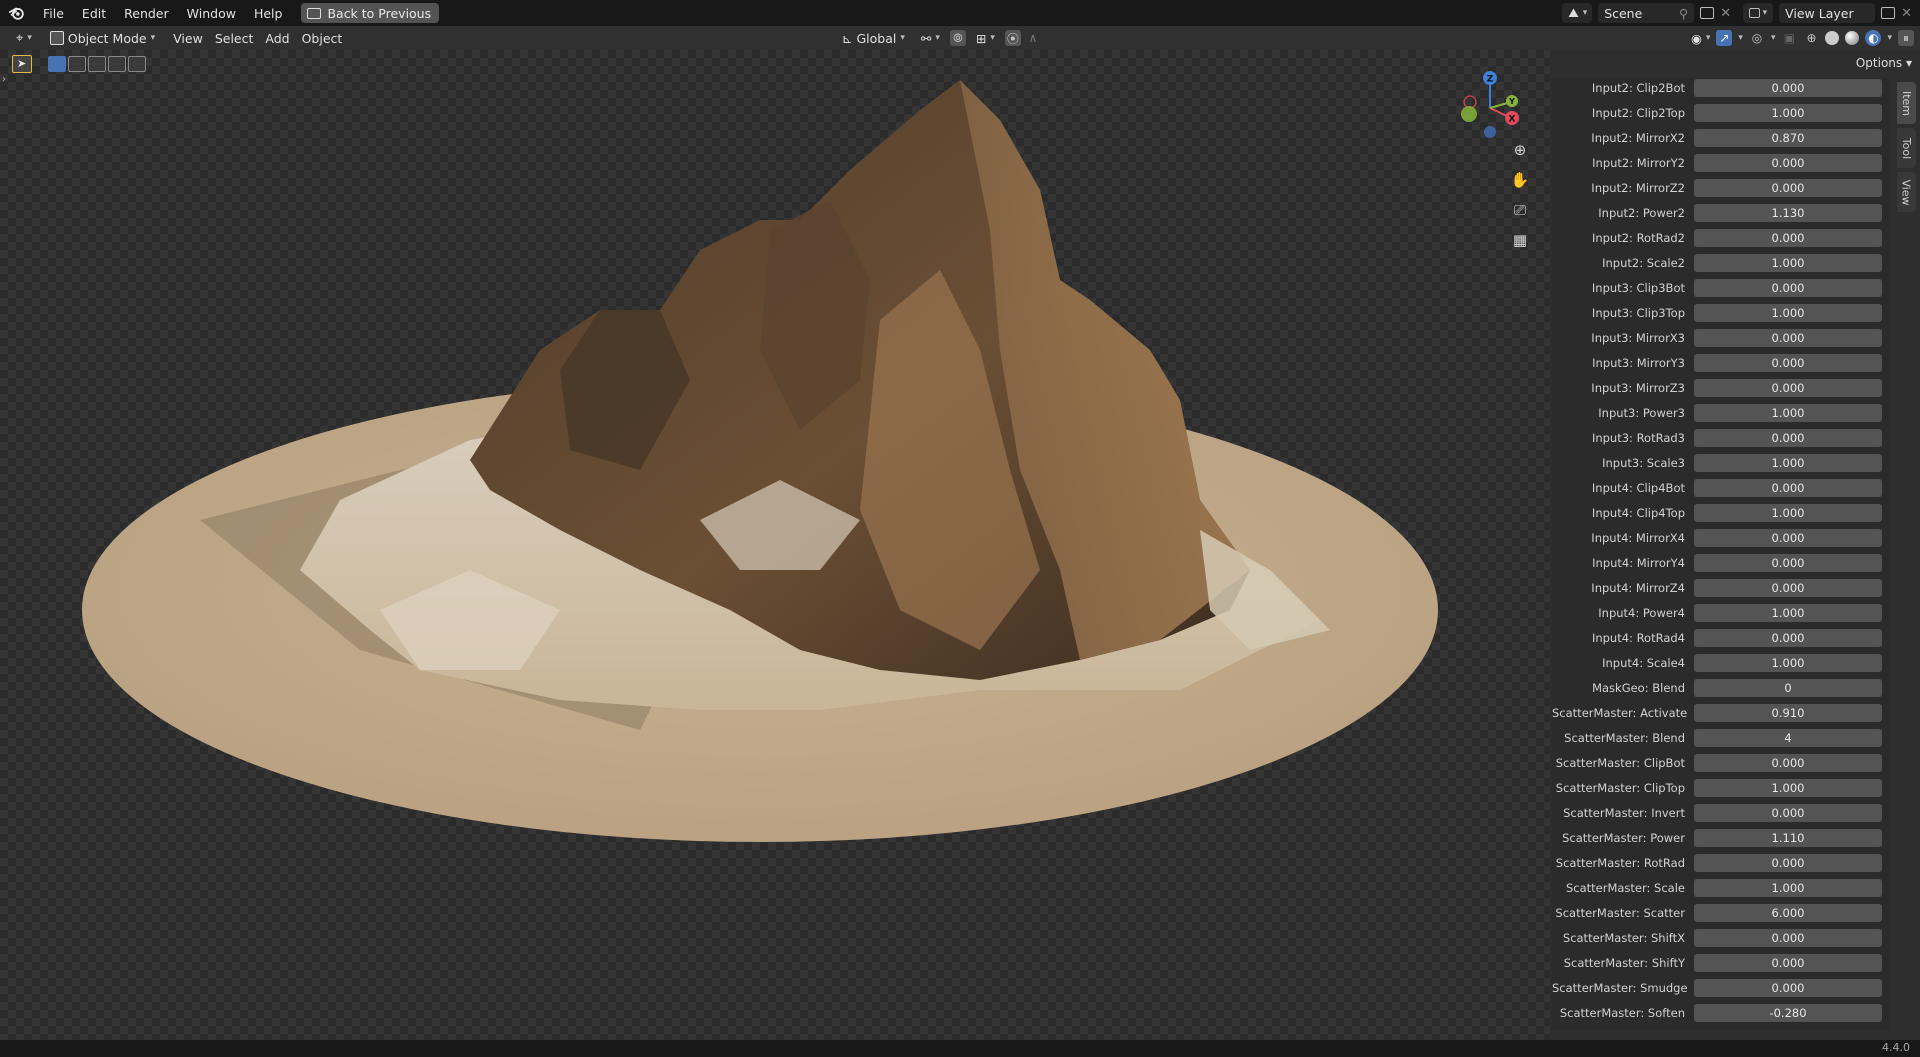 This screenshot has width=1920, height=1057. What do you see at coordinates (97, 64) in the screenshot?
I see `subtract-selection-button` at bounding box center [97, 64].